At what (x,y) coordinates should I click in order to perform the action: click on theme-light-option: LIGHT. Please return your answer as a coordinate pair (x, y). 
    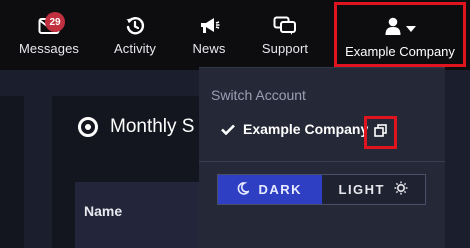
    Looking at the image, I should click on (373, 189).